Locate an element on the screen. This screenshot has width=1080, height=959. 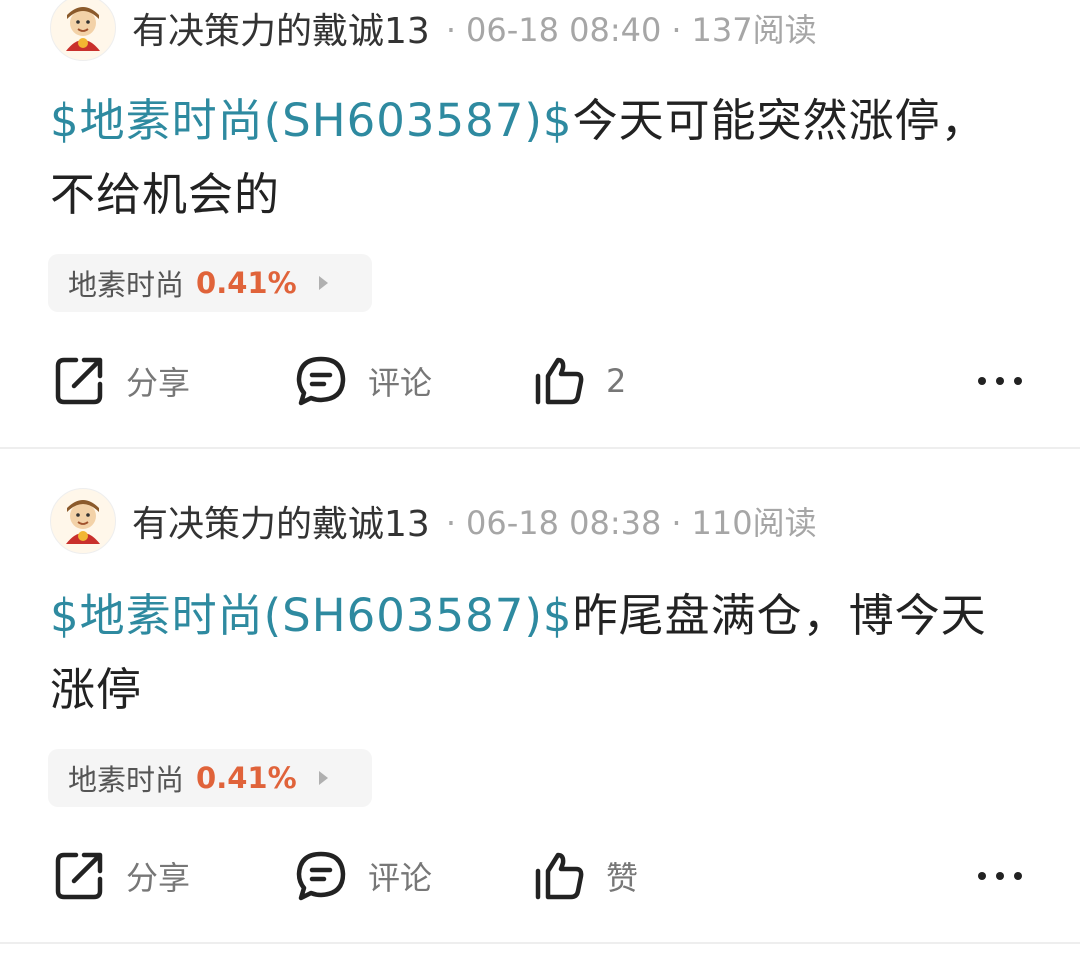
like-button: 2 is located at coordinates (579, 381).